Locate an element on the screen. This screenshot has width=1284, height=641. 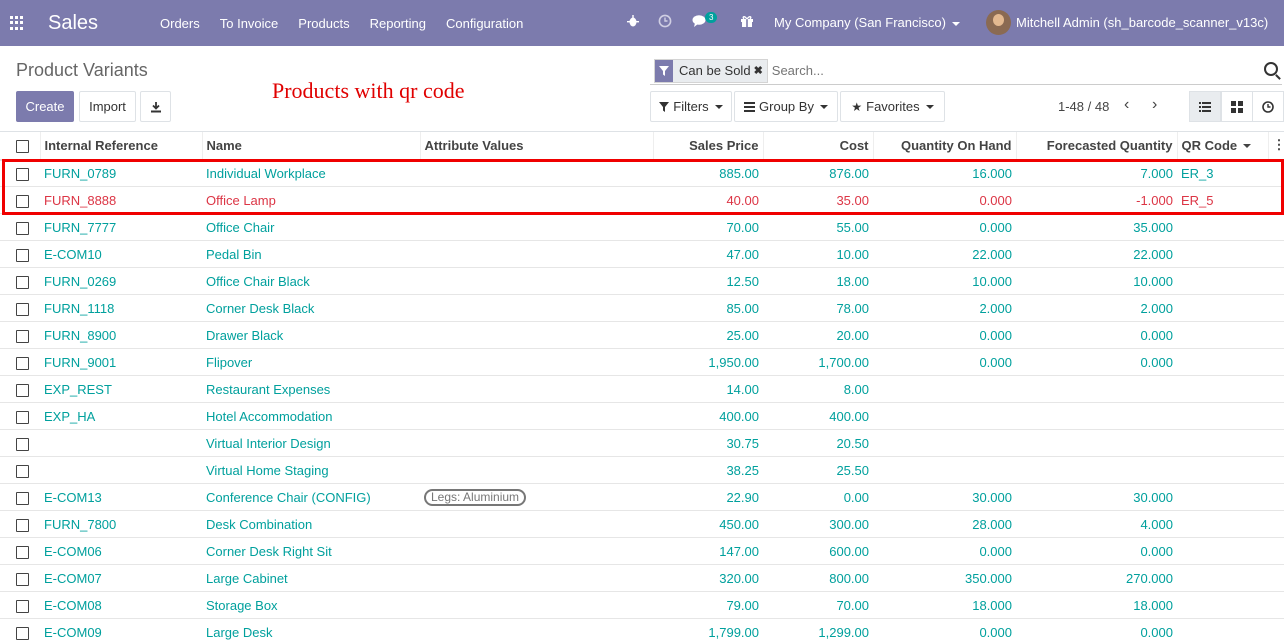
menu-item-orders: Orders is located at coordinates (180, 23).